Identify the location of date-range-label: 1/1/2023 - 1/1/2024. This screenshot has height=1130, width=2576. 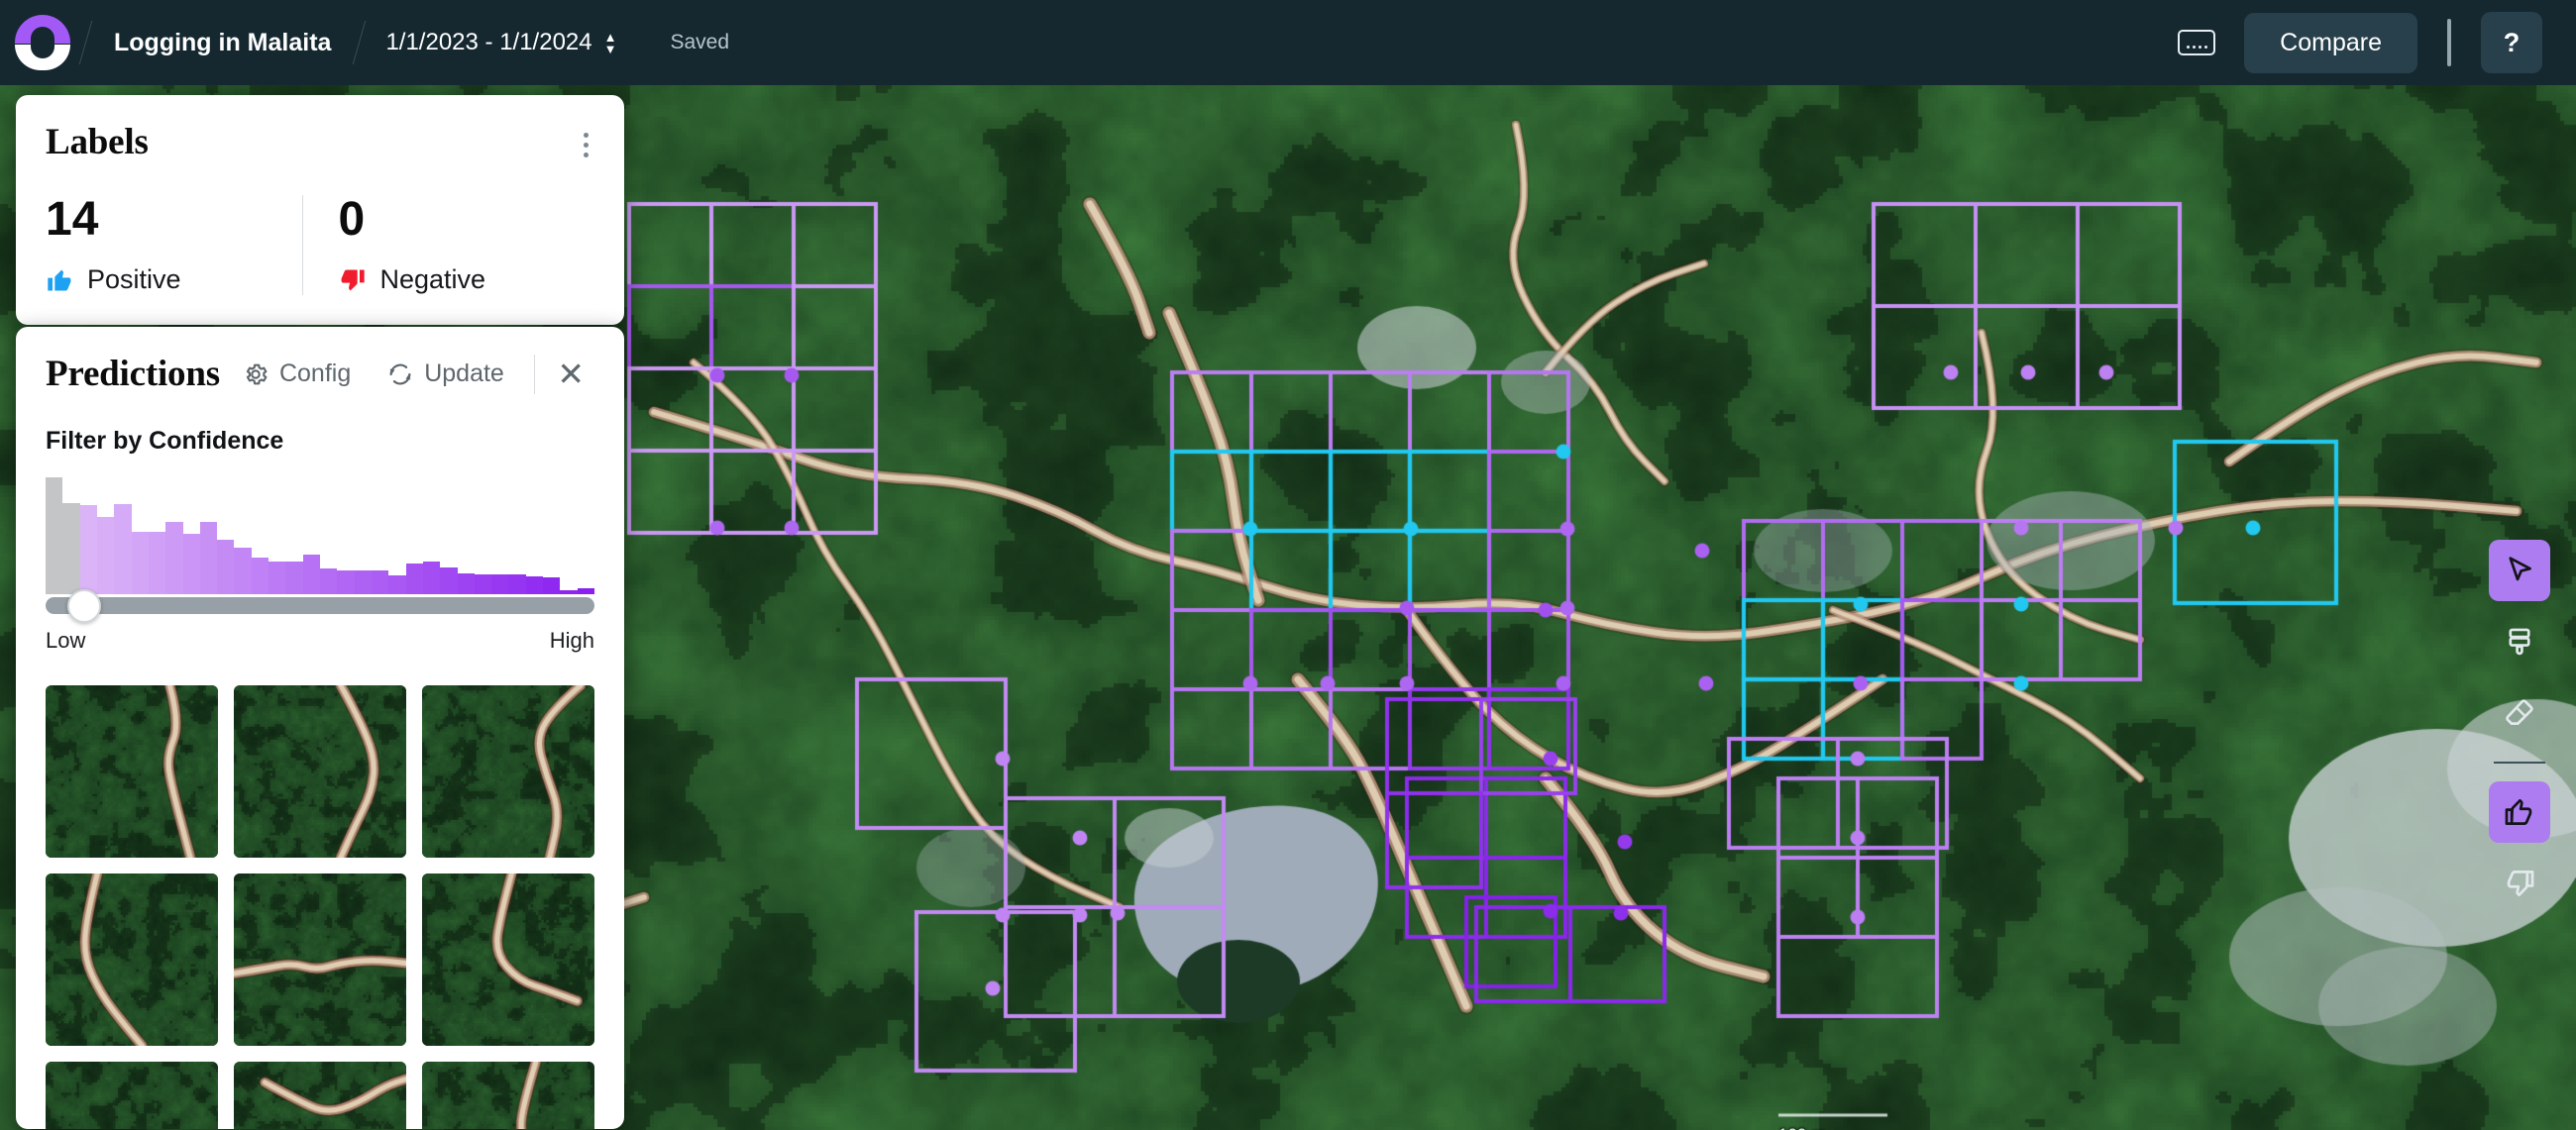
(489, 42).